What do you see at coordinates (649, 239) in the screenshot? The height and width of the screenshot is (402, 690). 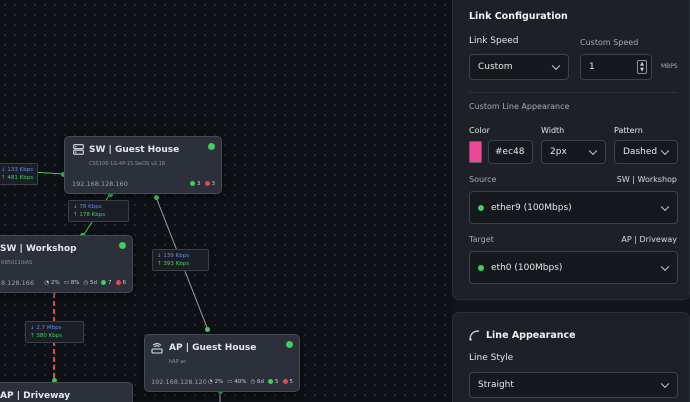 I see `target-device-name: AP | Driveway` at bounding box center [649, 239].